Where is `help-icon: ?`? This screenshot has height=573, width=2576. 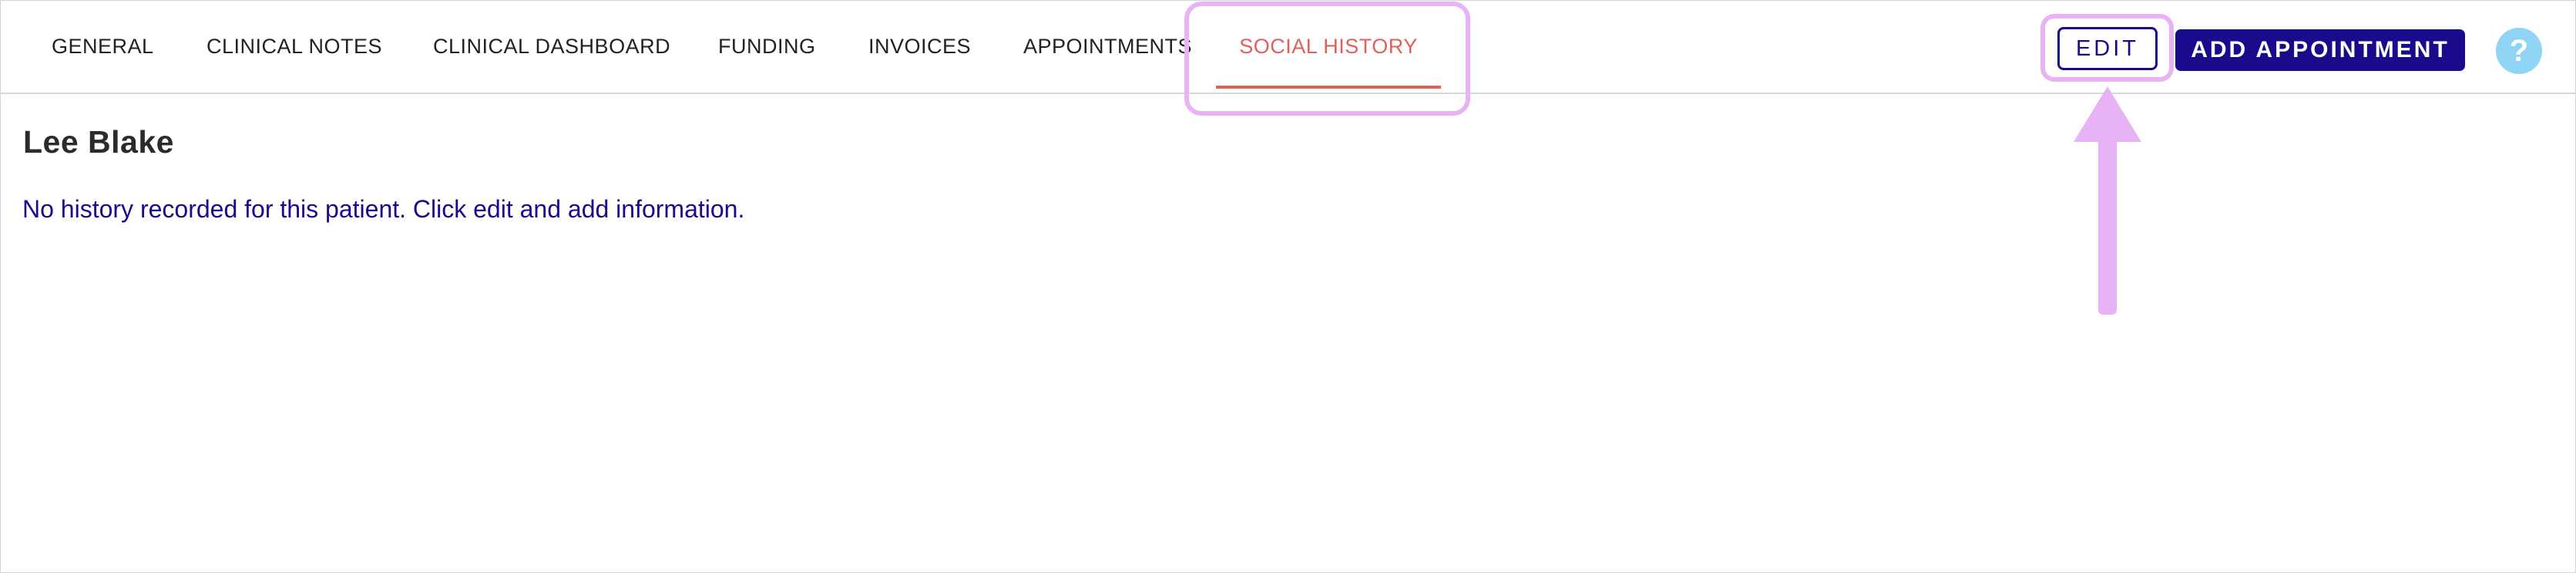
help-icon: ? is located at coordinates (2519, 51).